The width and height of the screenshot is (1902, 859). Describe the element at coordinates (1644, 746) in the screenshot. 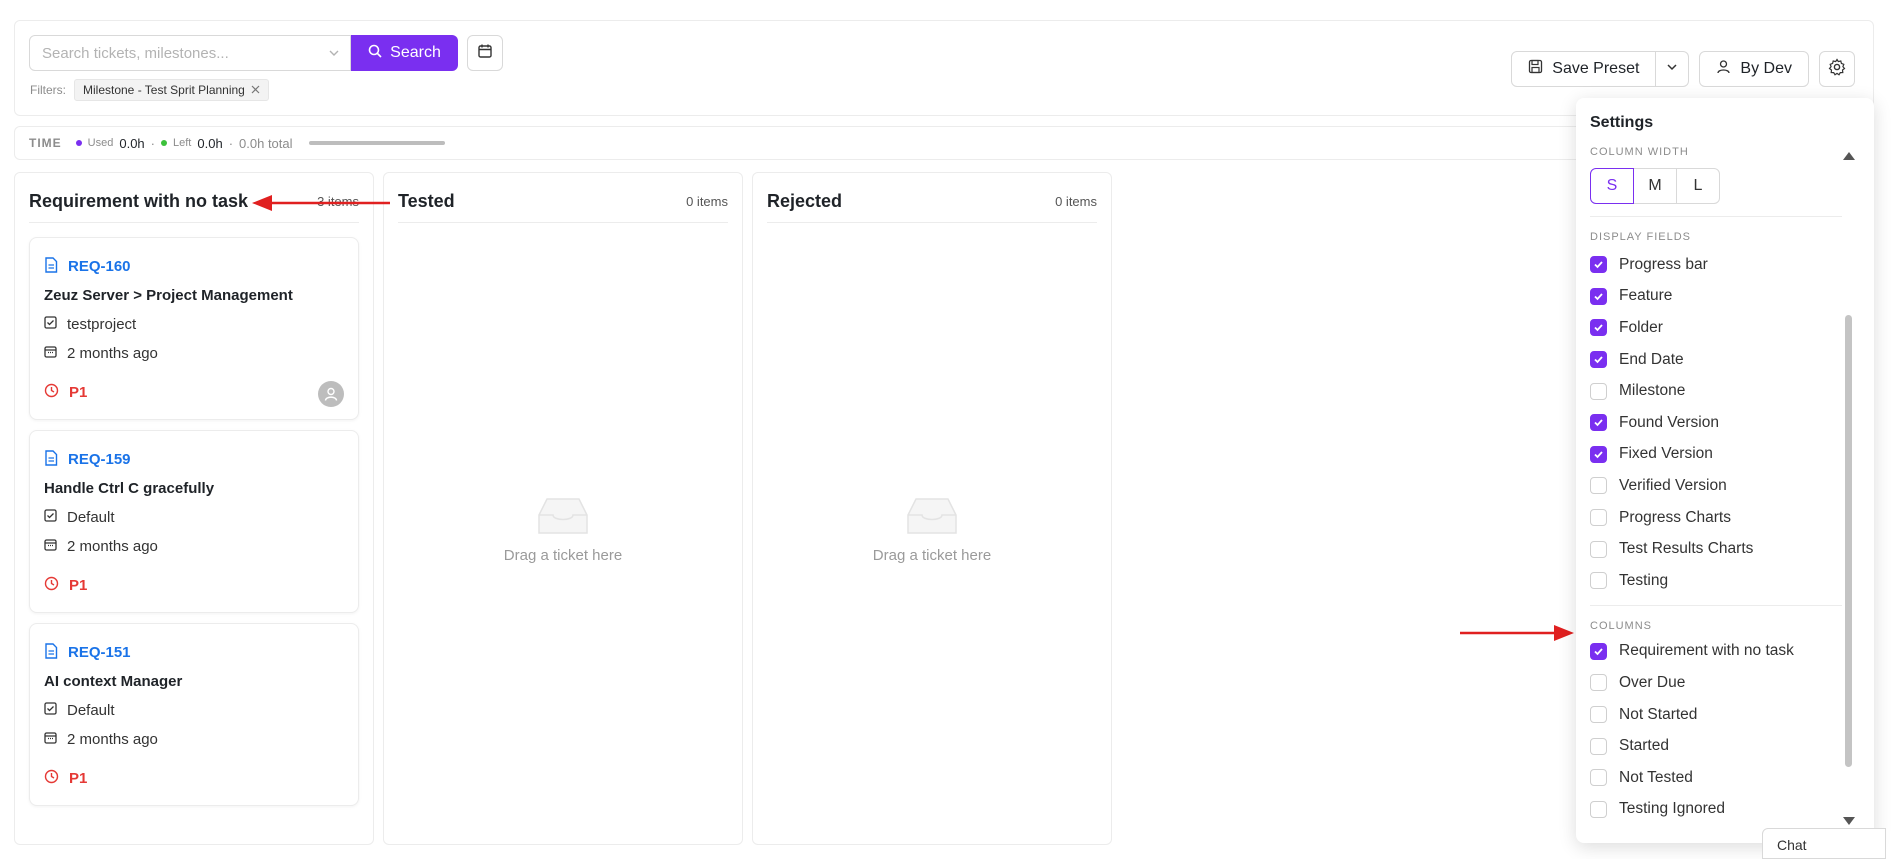

I see `checkbox-label: Started` at that location.